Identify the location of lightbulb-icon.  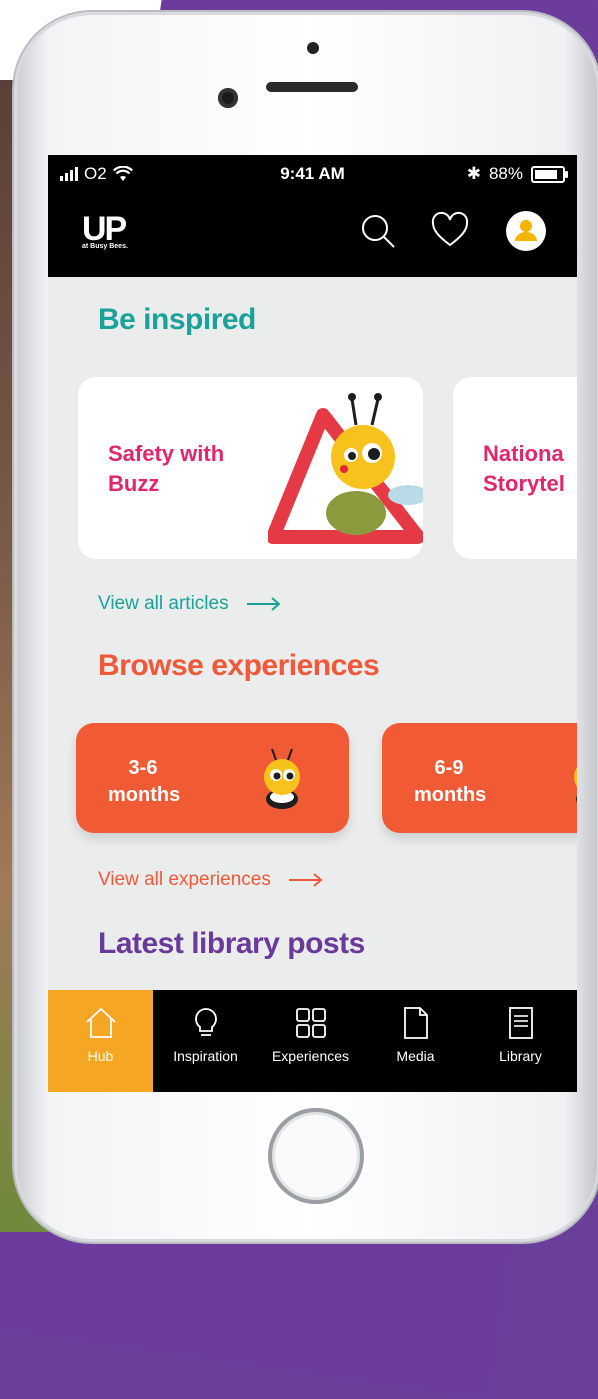
(206, 1022).